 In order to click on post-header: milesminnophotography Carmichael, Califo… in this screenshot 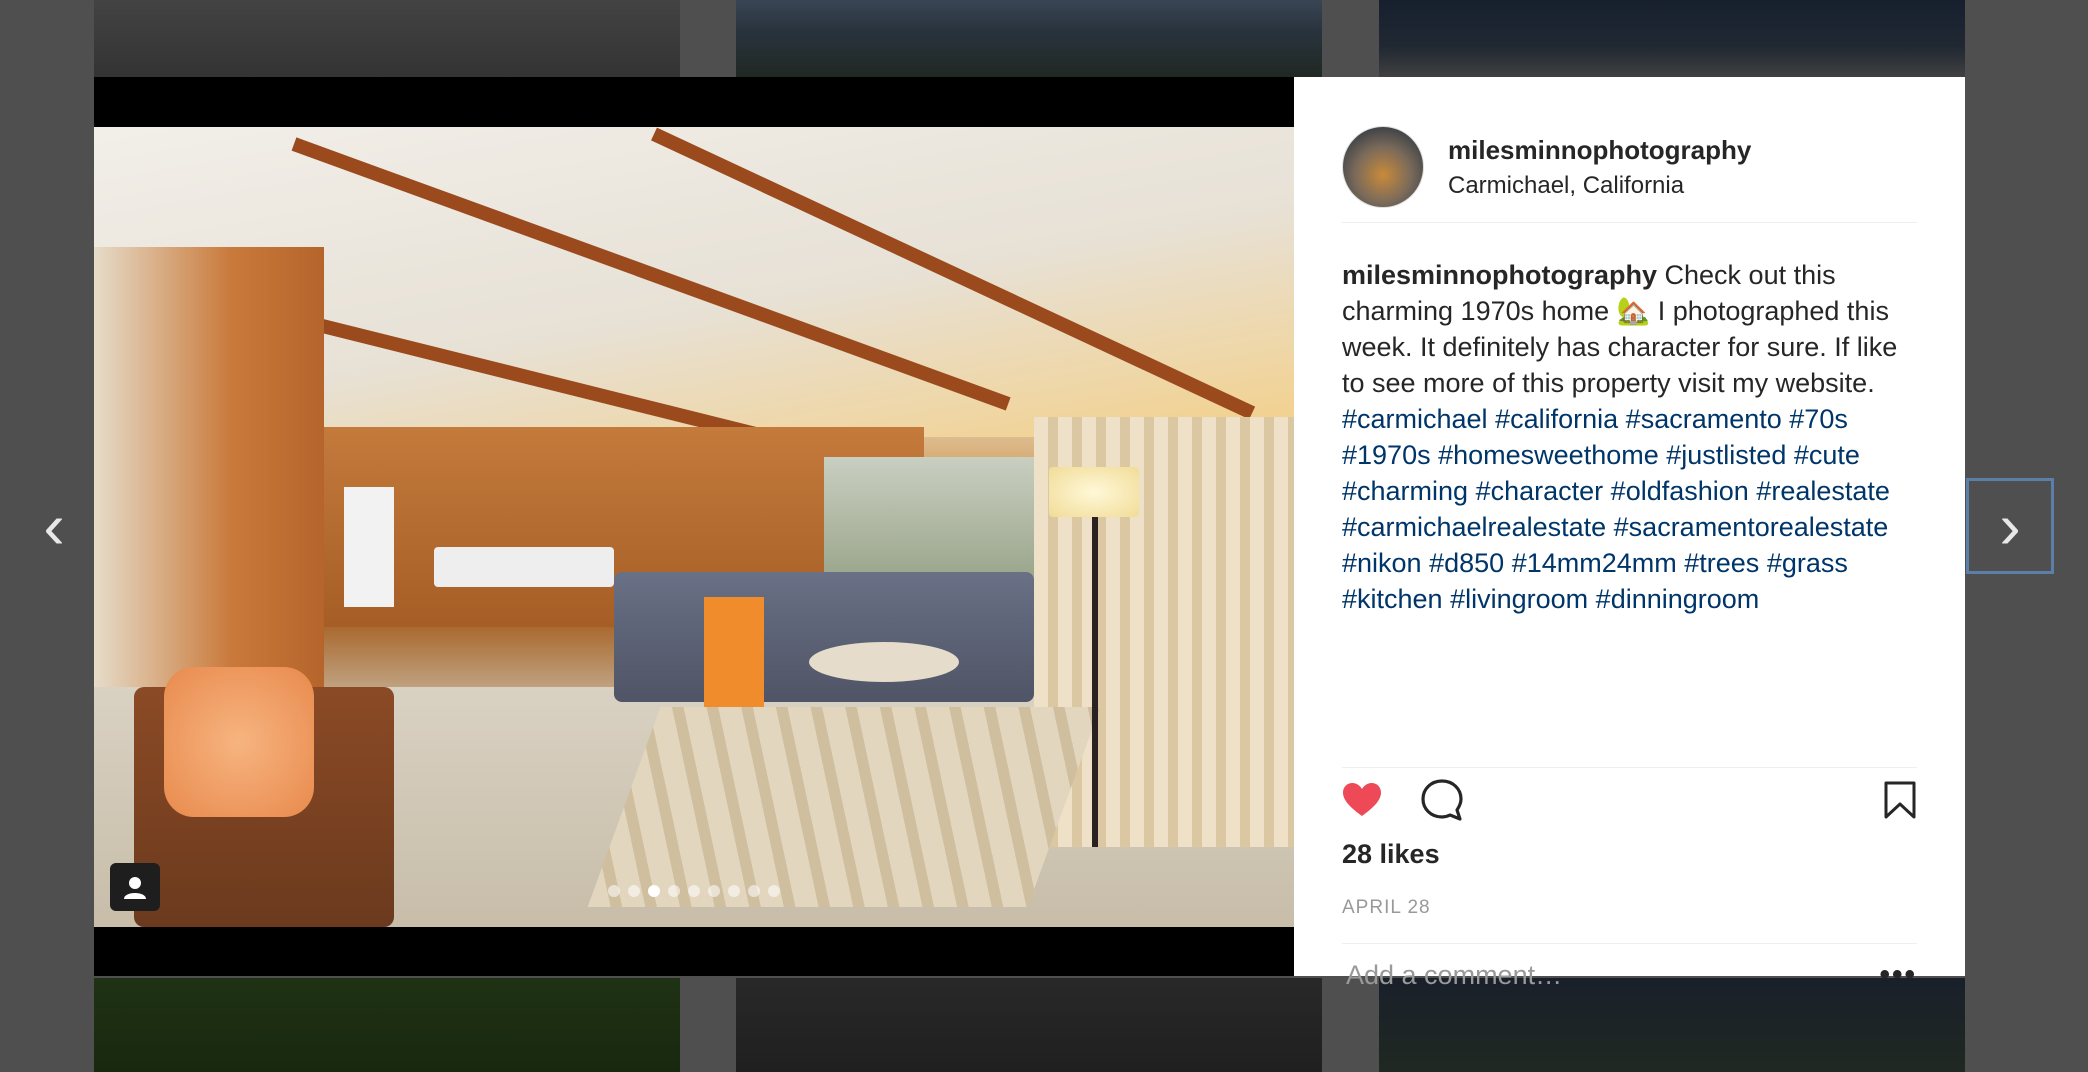, I will do `click(1629, 167)`.